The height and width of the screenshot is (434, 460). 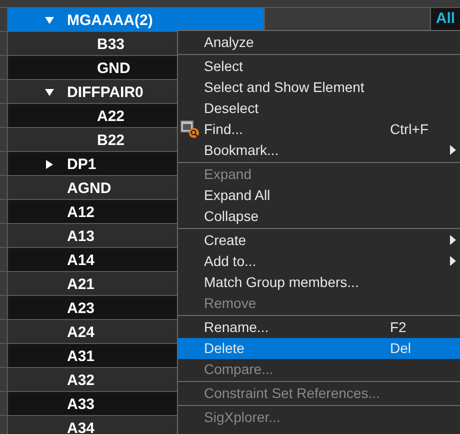 What do you see at coordinates (111, 117) in the screenshot?
I see `net-name: A22` at bounding box center [111, 117].